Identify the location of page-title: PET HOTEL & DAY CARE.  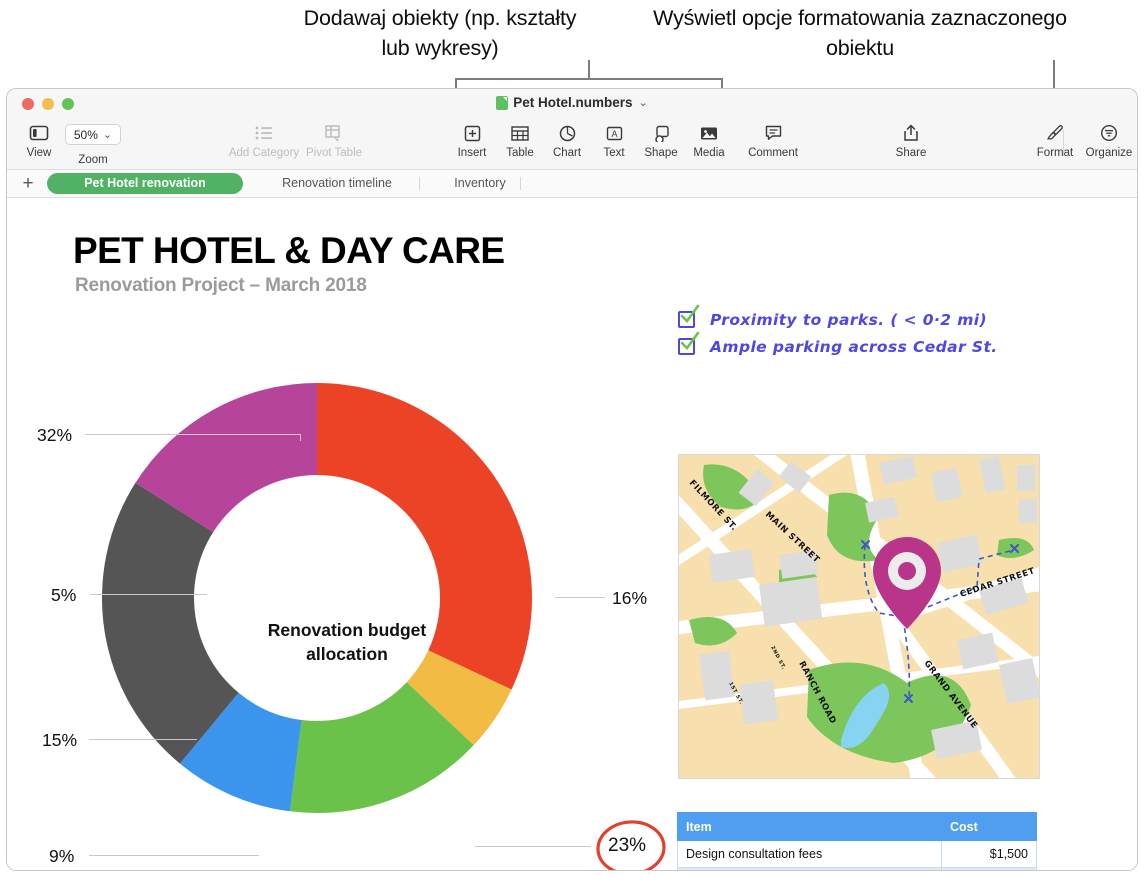
(289, 250).